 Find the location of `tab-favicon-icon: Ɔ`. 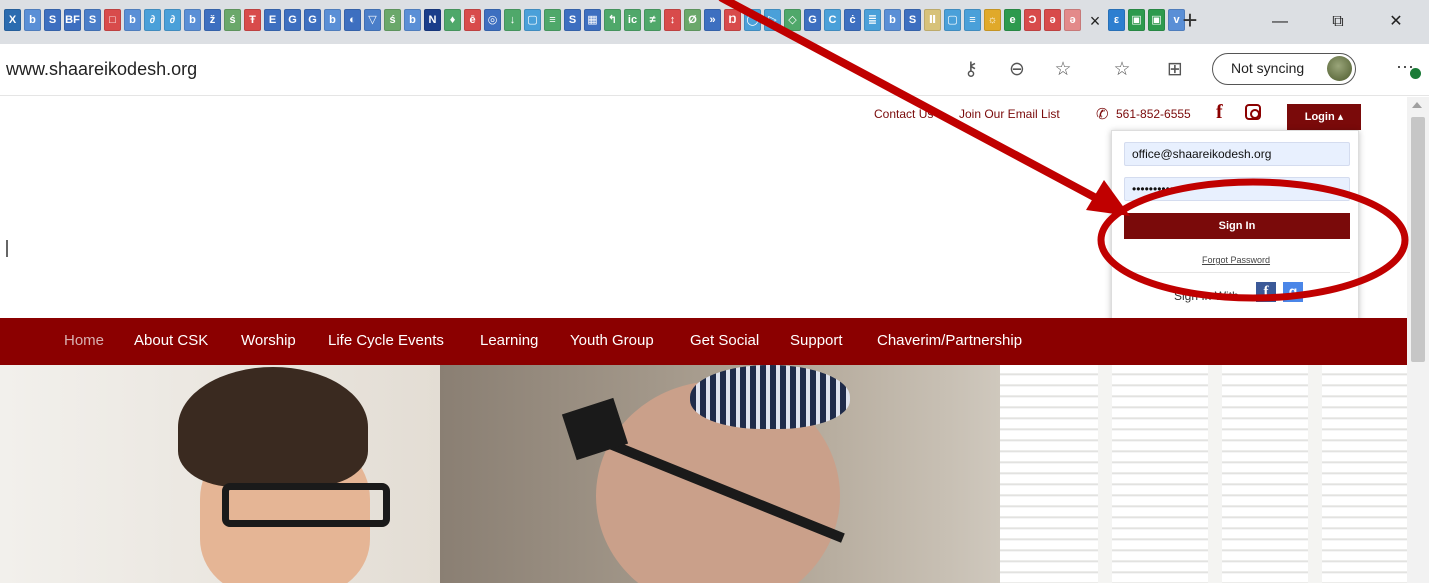

tab-favicon-icon: Ɔ is located at coordinates (1032, 20).